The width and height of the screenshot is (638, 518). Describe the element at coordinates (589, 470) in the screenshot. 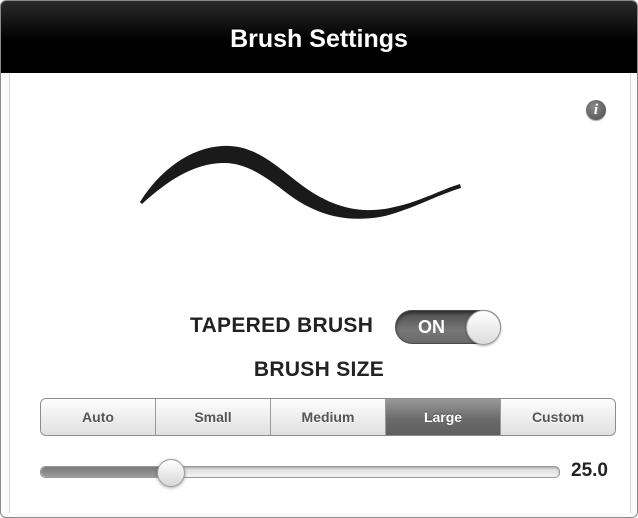

I see `slider-value: 25.0` at that location.